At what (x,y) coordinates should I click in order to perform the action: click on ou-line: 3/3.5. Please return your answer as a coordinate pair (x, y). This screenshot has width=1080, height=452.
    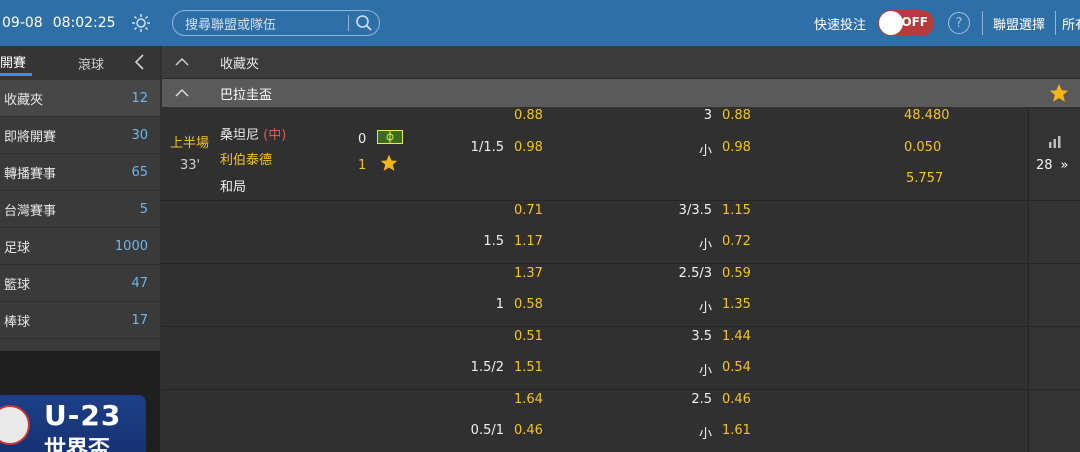
    Looking at the image, I should click on (695, 210).